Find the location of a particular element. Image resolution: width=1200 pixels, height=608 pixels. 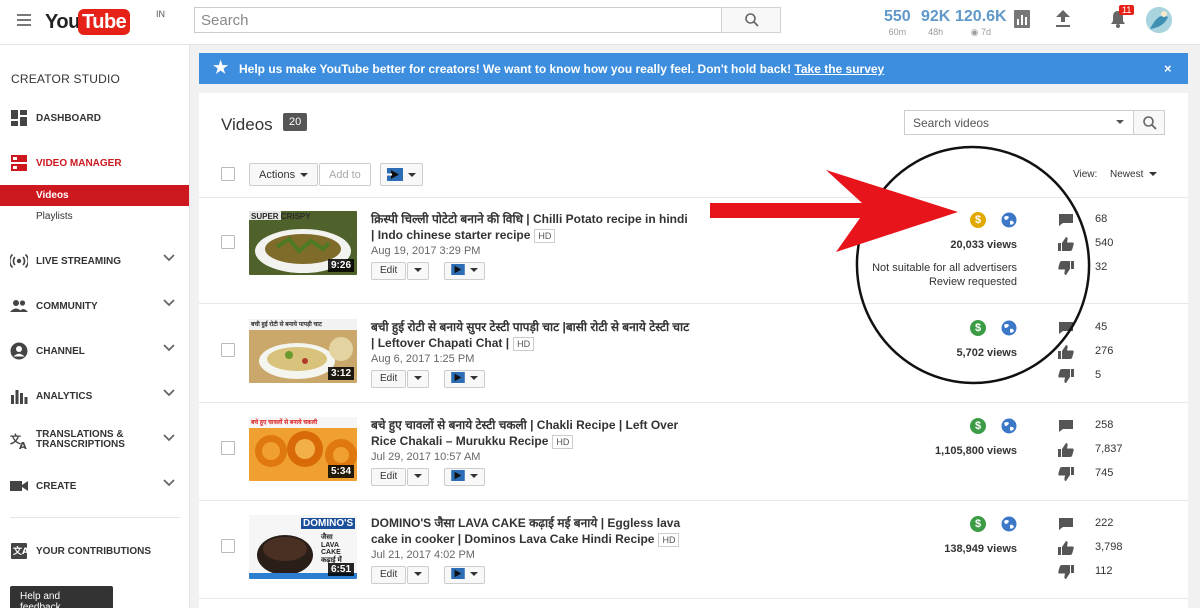

sidebar-item-dashboard: DASHBOARD is located at coordinates (94, 117).